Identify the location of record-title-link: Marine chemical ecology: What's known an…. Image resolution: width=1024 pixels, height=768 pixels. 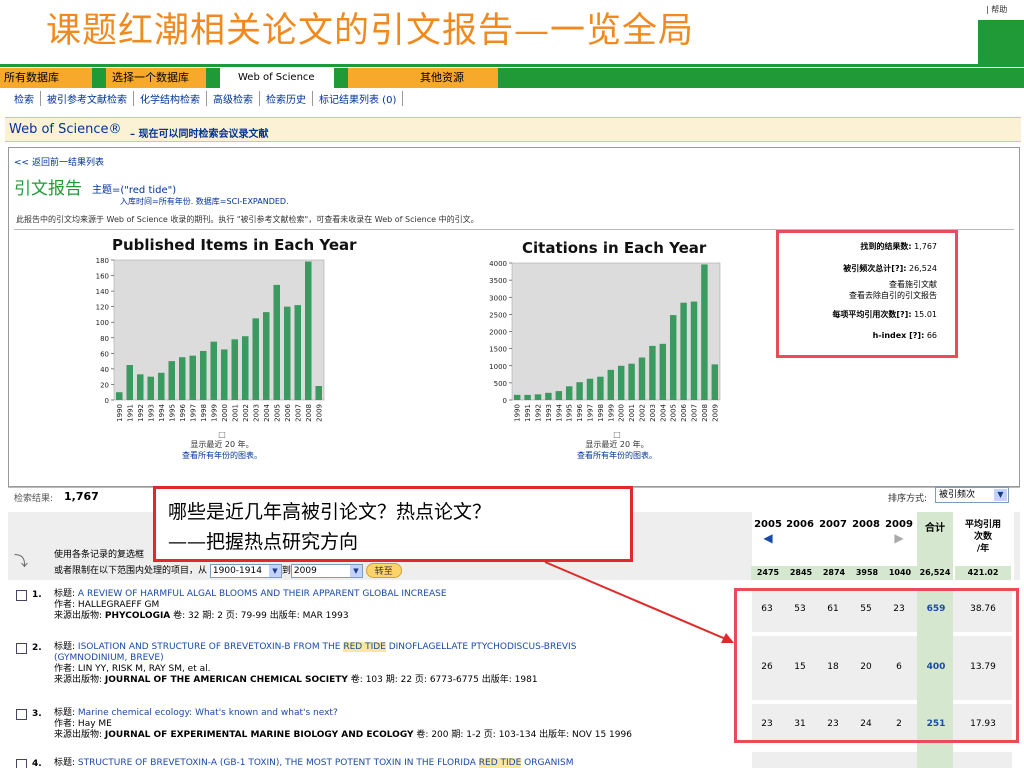
(208, 713).